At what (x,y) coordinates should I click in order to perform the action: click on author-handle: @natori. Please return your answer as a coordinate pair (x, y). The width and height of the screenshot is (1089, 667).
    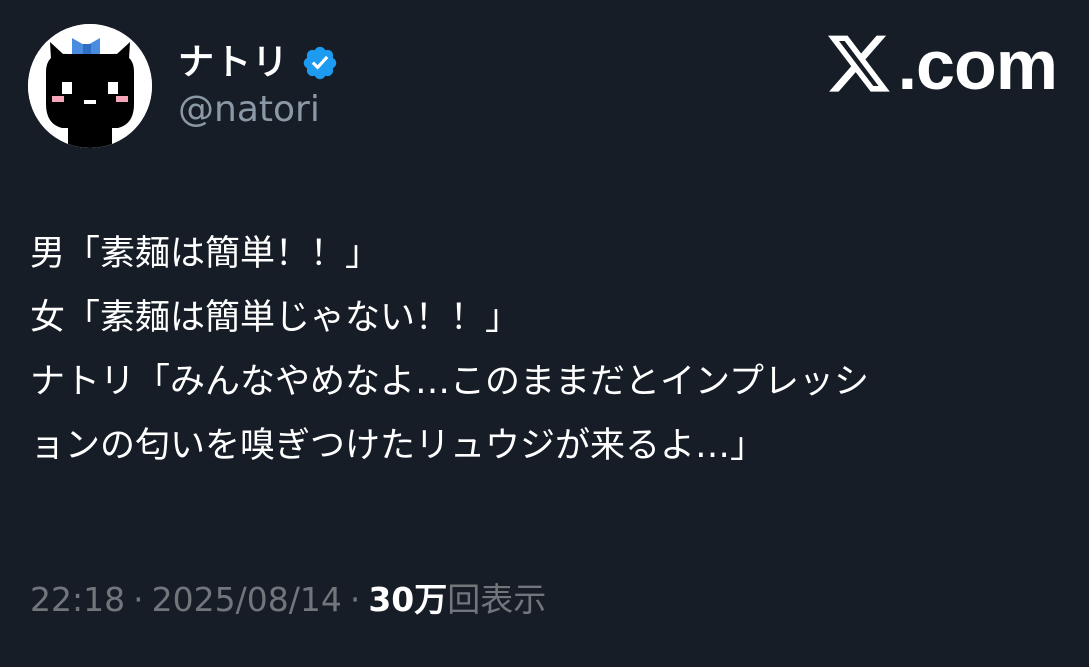
    Looking at the image, I should click on (249, 110).